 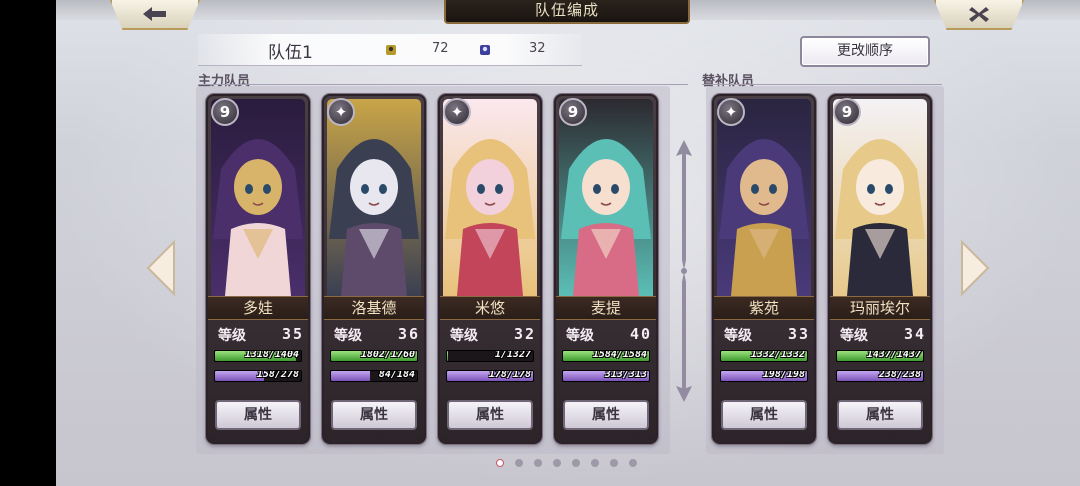 I want to click on mp-bar: 238/238, so click(x=880, y=376).